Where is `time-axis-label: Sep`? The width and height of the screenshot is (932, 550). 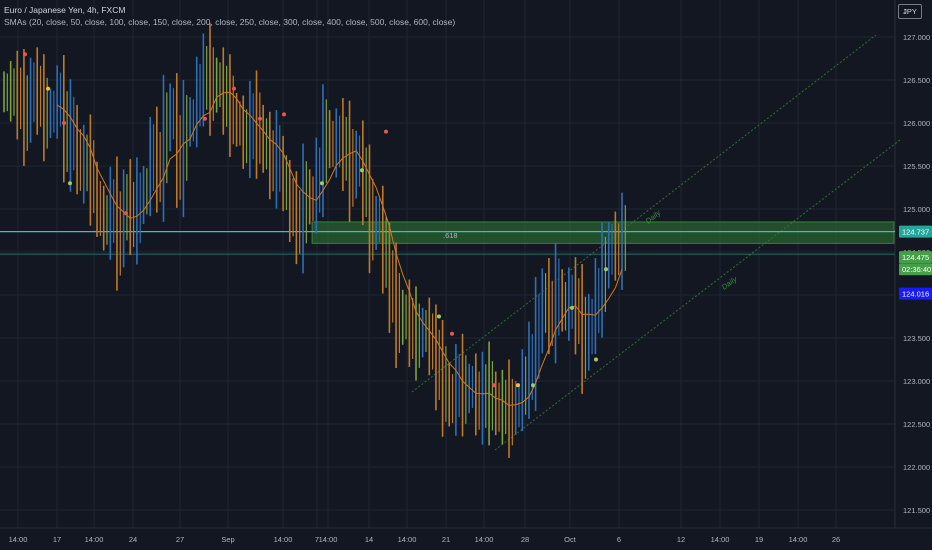
time-axis-label: Sep is located at coordinates (227, 539).